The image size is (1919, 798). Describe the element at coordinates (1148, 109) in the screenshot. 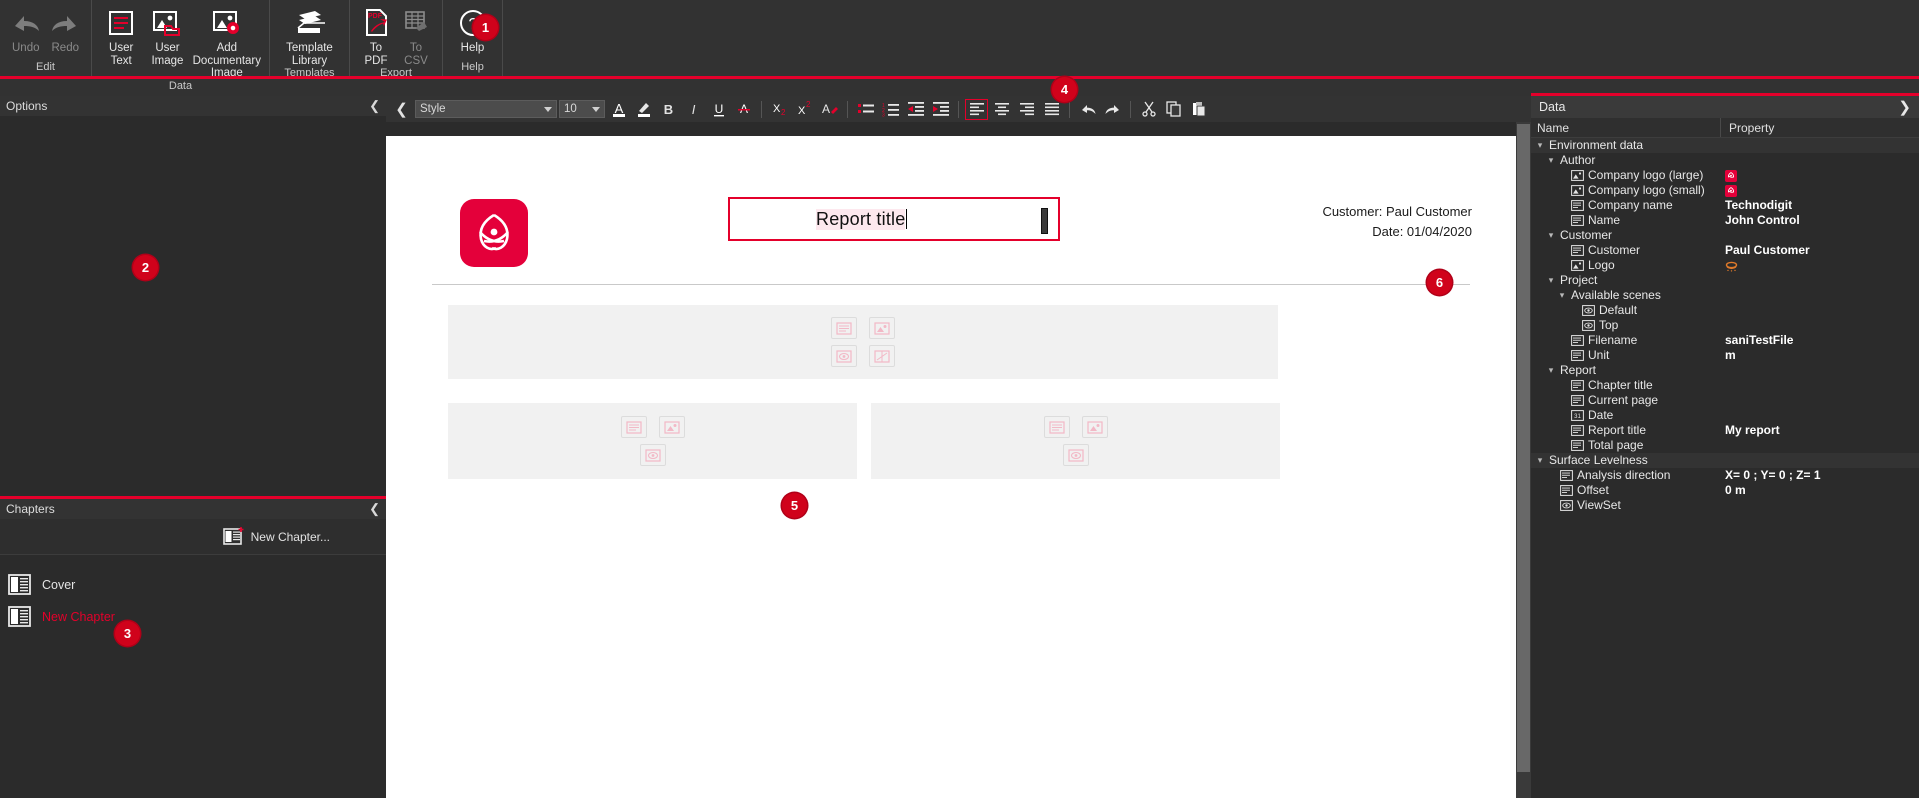

I see `cut-button` at that location.